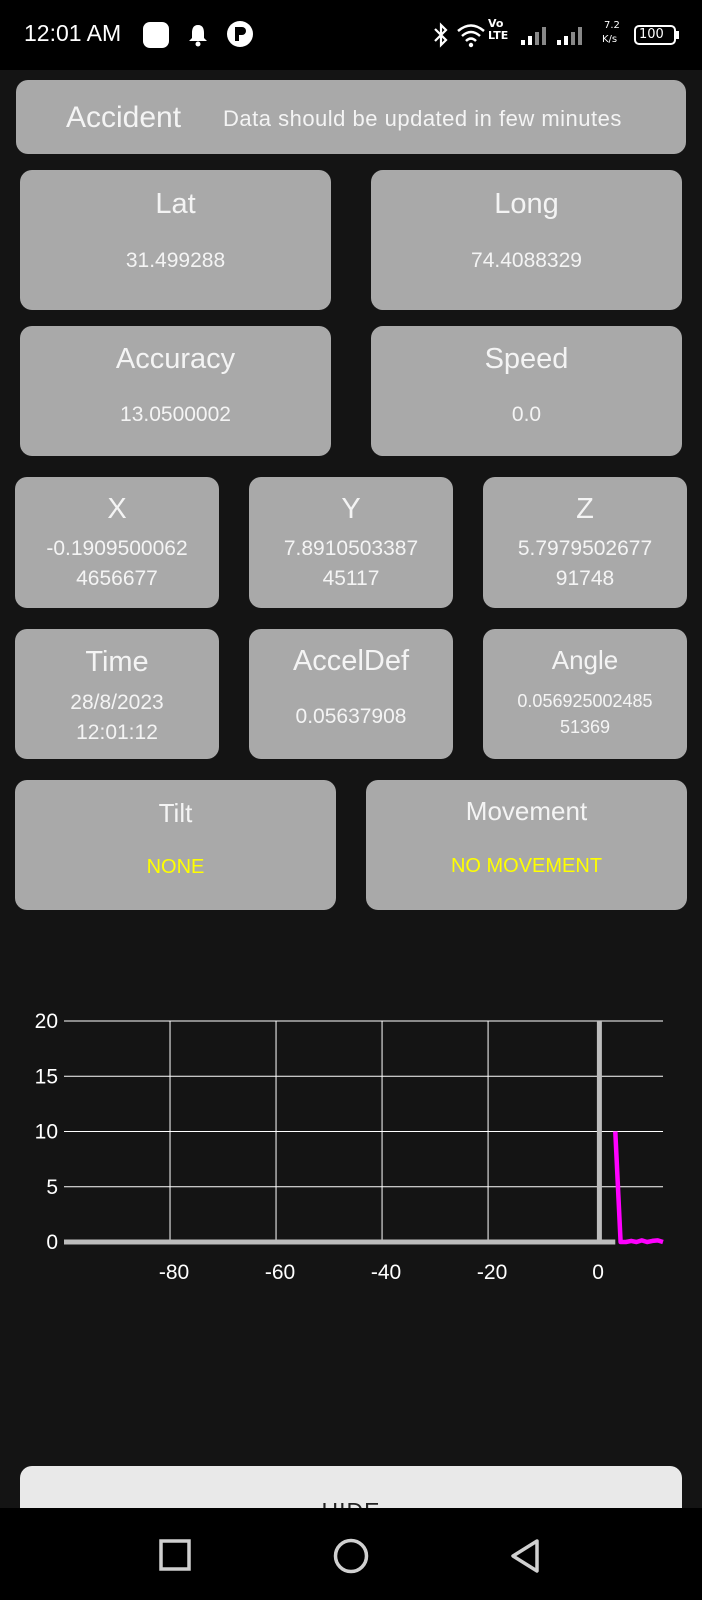  What do you see at coordinates (351, 716) in the screenshot?
I see `acceldef-value: 0.05637908` at bounding box center [351, 716].